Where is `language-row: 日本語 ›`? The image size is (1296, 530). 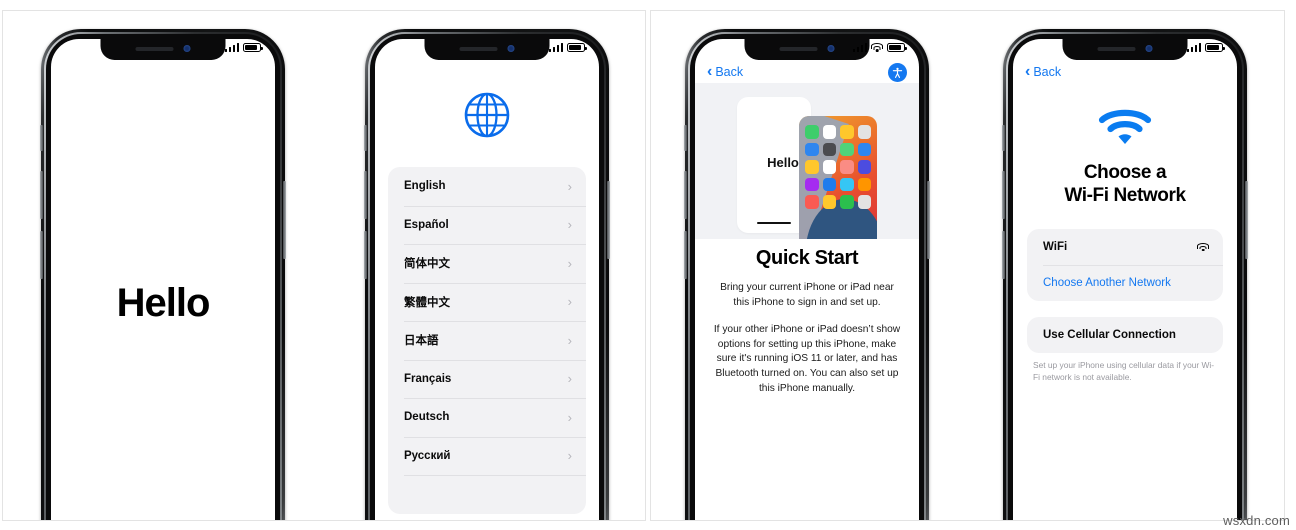 language-row: 日本語 › is located at coordinates (487, 340).